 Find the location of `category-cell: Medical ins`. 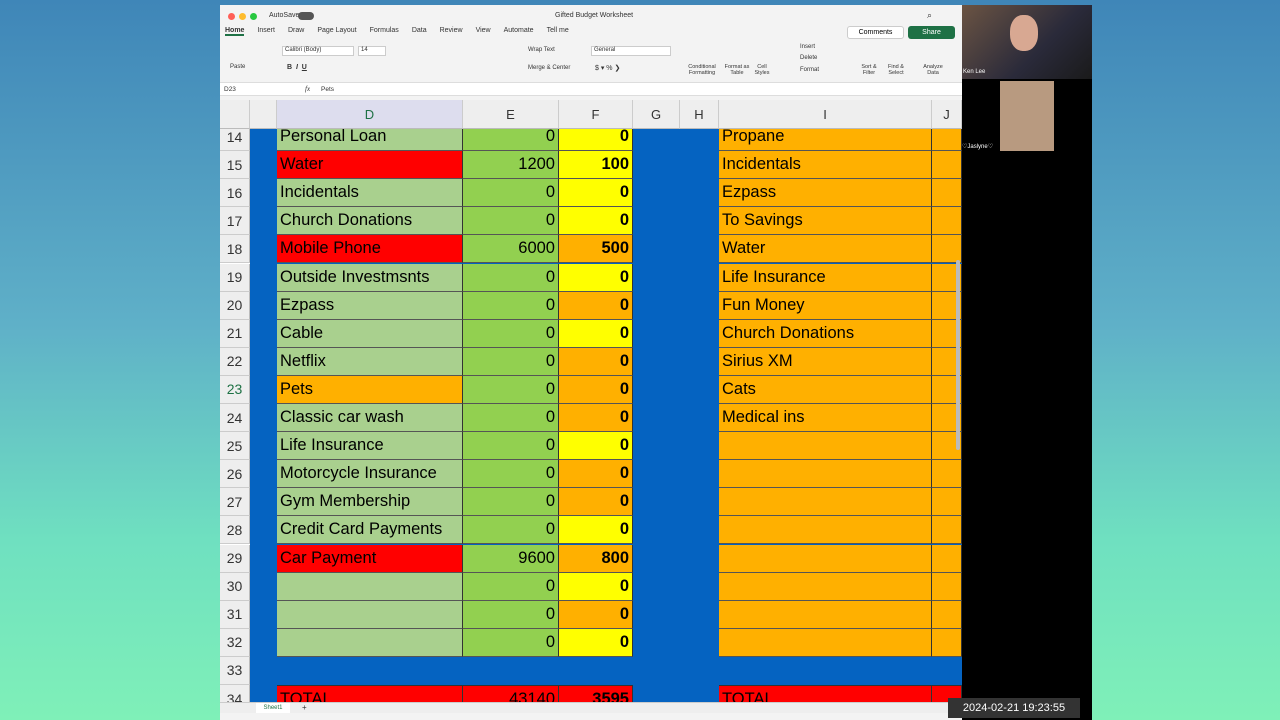

category-cell: Medical ins is located at coordinates (825, 418).